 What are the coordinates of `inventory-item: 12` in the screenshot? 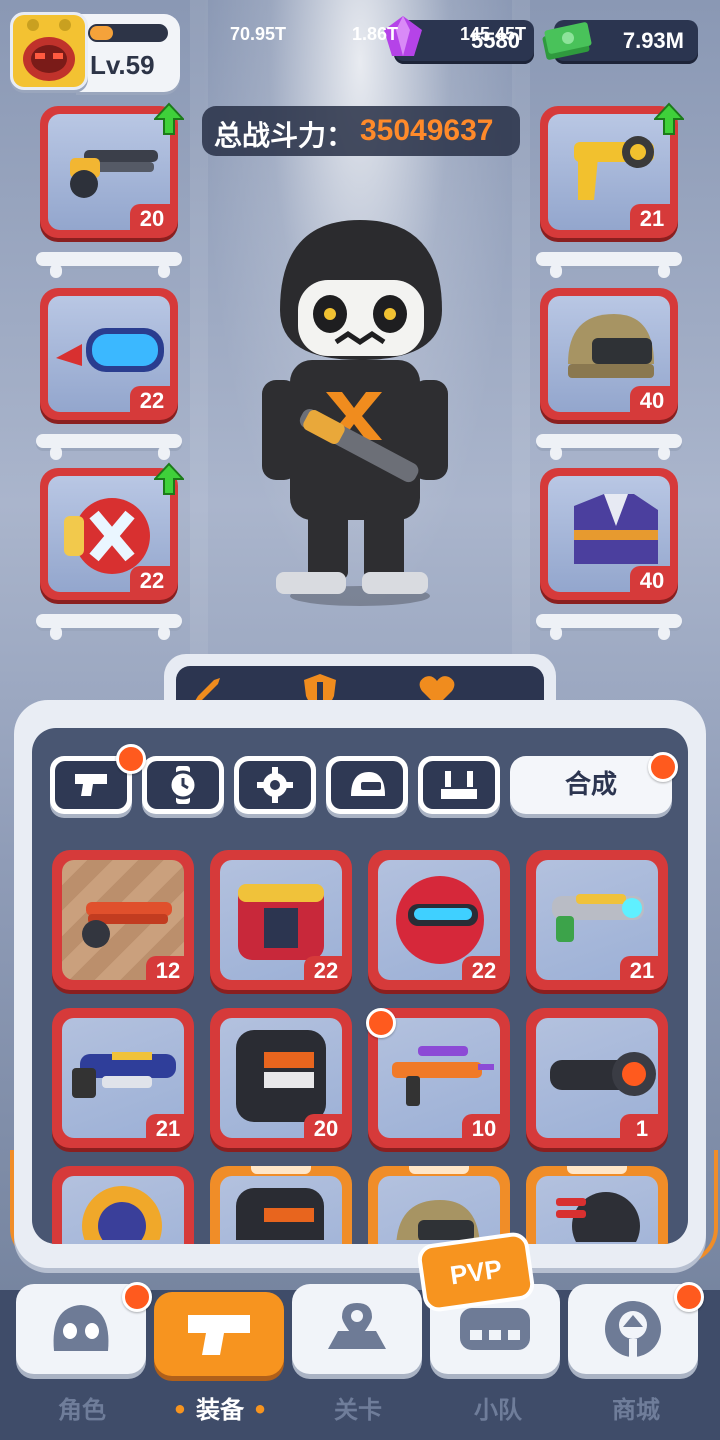 It's located at (123, 920).